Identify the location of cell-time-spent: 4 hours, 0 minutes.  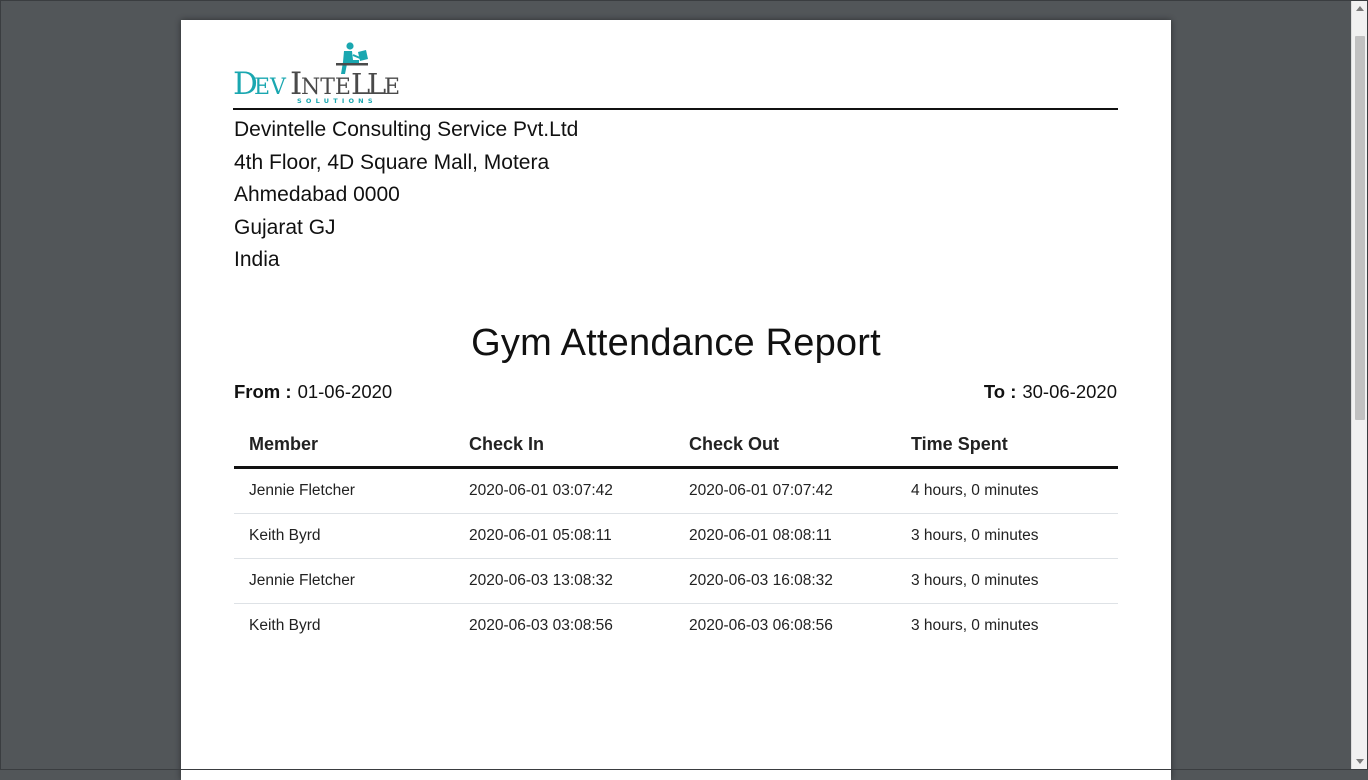
(1007, 490).